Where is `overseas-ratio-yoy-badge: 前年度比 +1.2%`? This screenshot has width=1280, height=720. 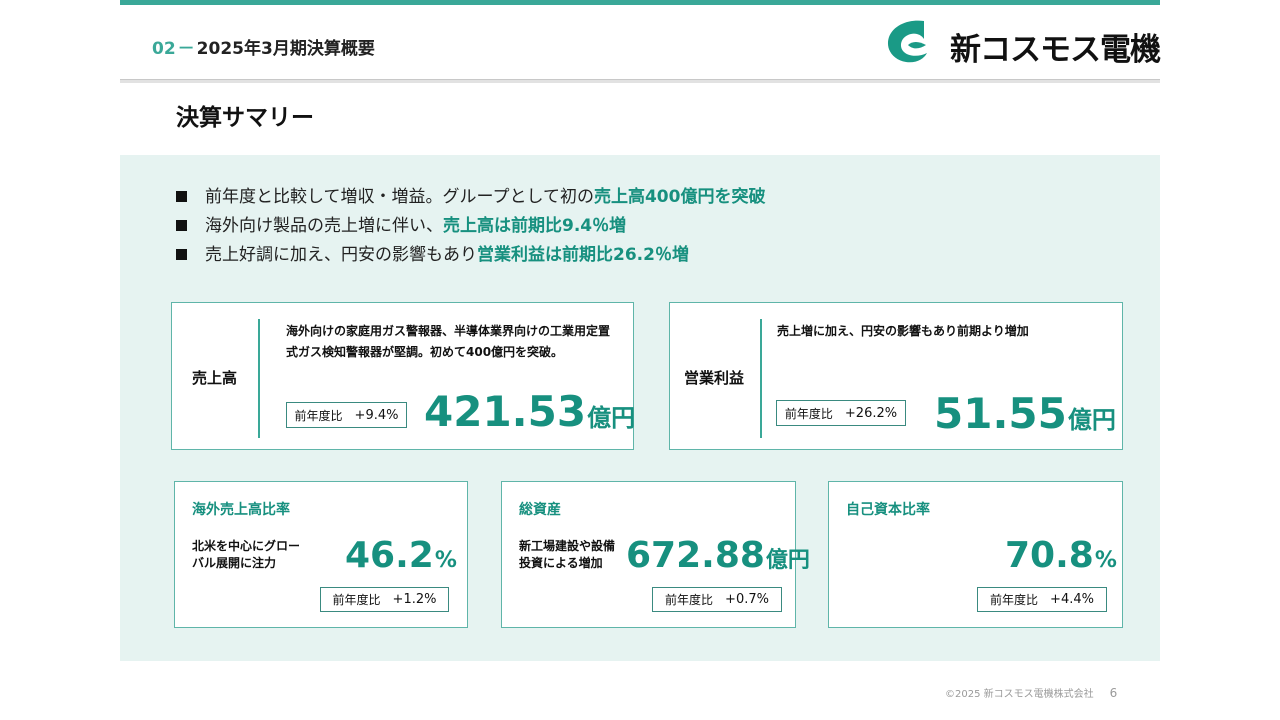
overseas-ratio-yoy-badge: 前年度比 +1.2% is located at coordinates (384, 599).